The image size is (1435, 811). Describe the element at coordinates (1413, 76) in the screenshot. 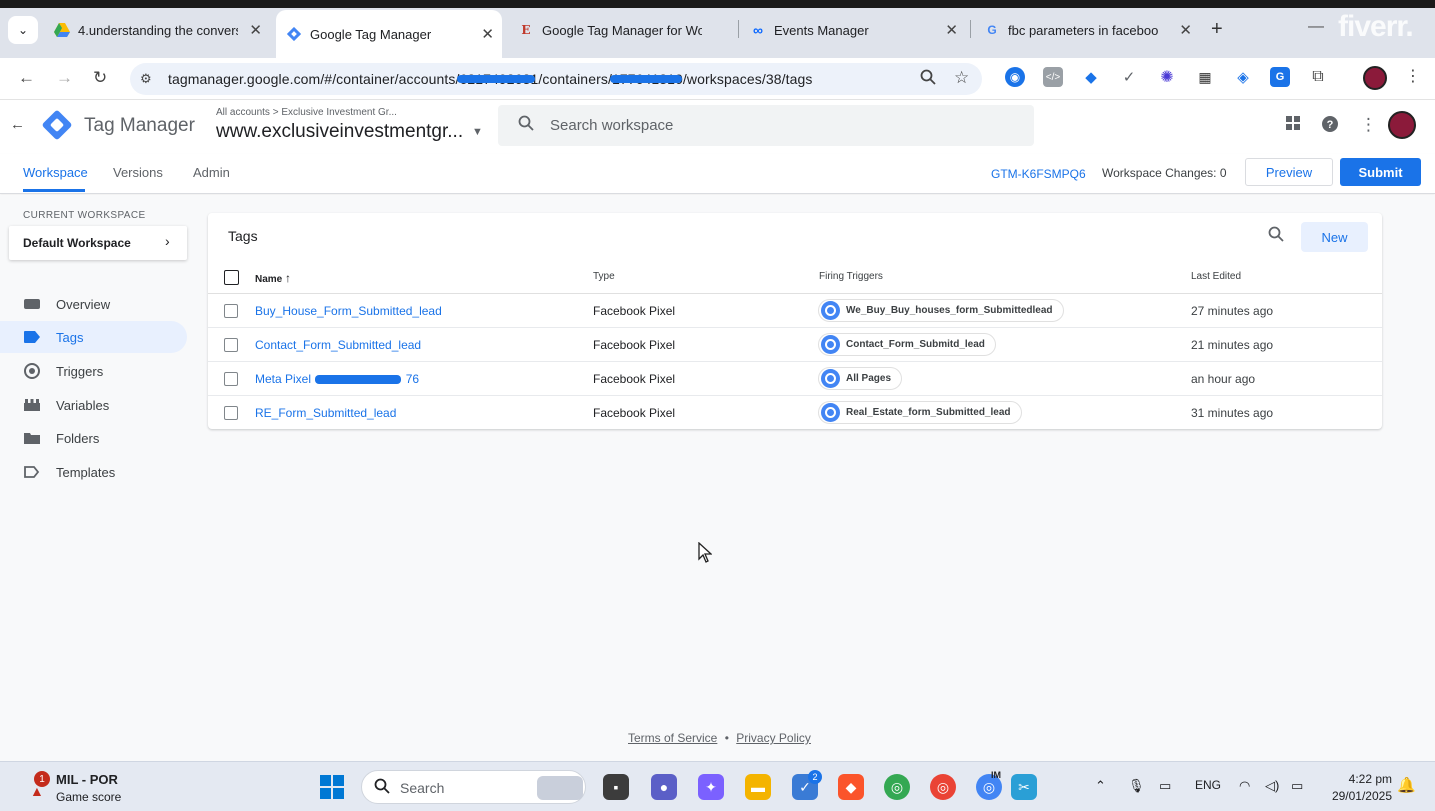

I see `browser-menu-icon: ⋮` at that location.